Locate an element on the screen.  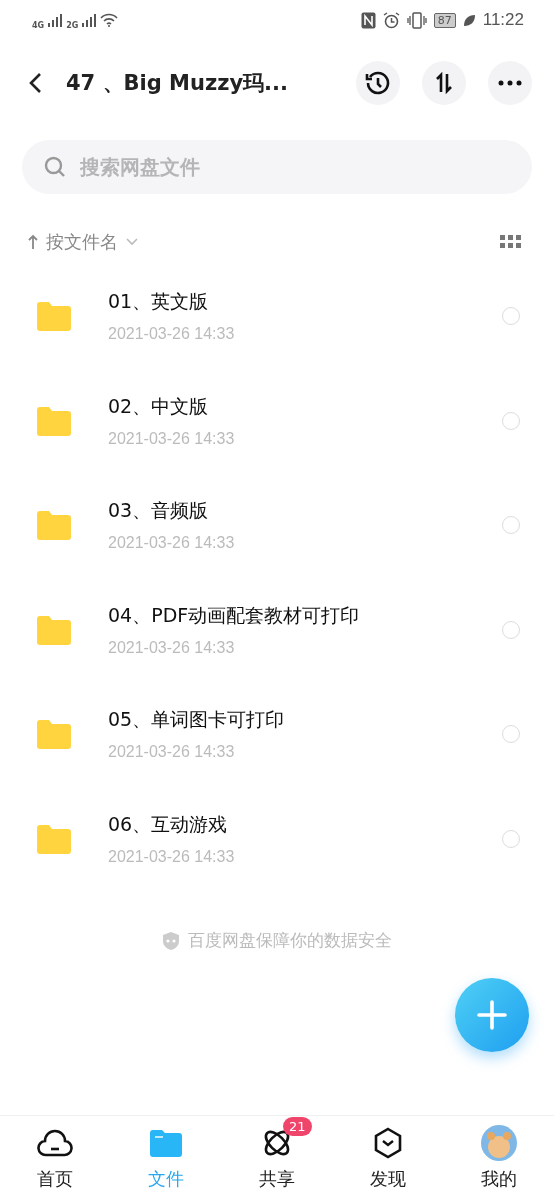
nav-tab: 发现 is located at coordinates (388, 1158).